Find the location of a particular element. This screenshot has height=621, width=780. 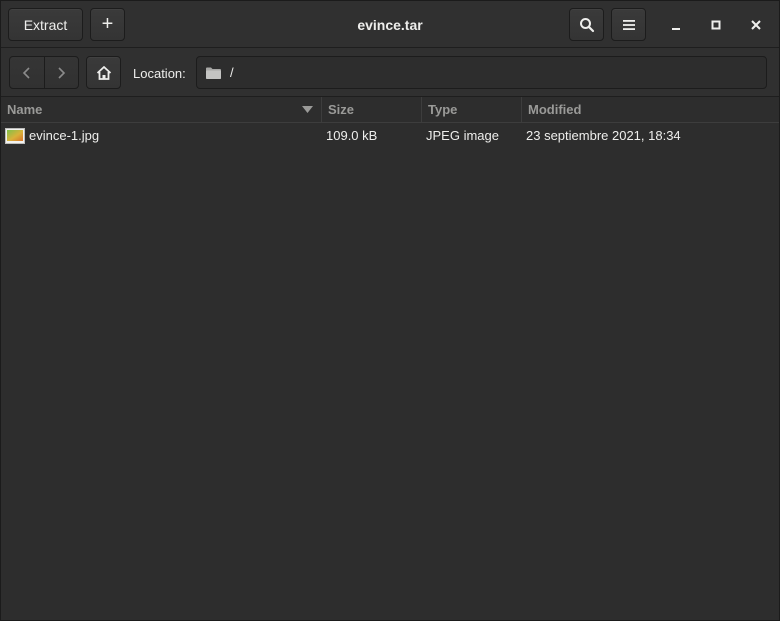

back-button is located at coordinates (27, 72).